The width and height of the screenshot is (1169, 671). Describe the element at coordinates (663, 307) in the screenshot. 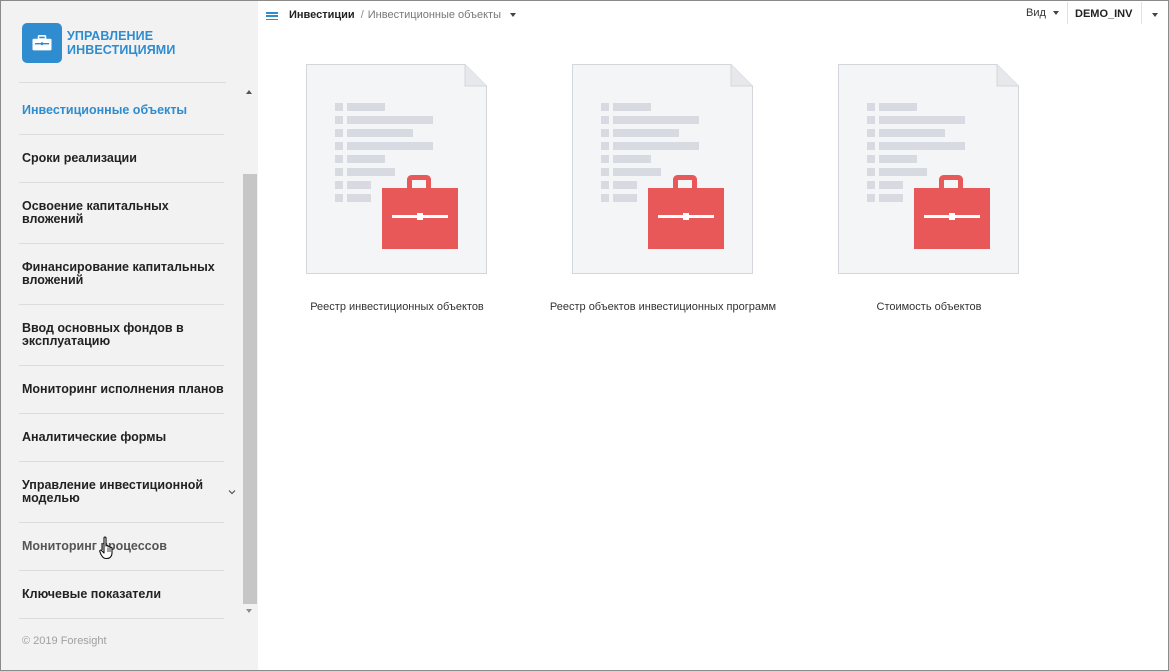

I see `card-caption: Реестр объектов инвестиционных программ` at that location.